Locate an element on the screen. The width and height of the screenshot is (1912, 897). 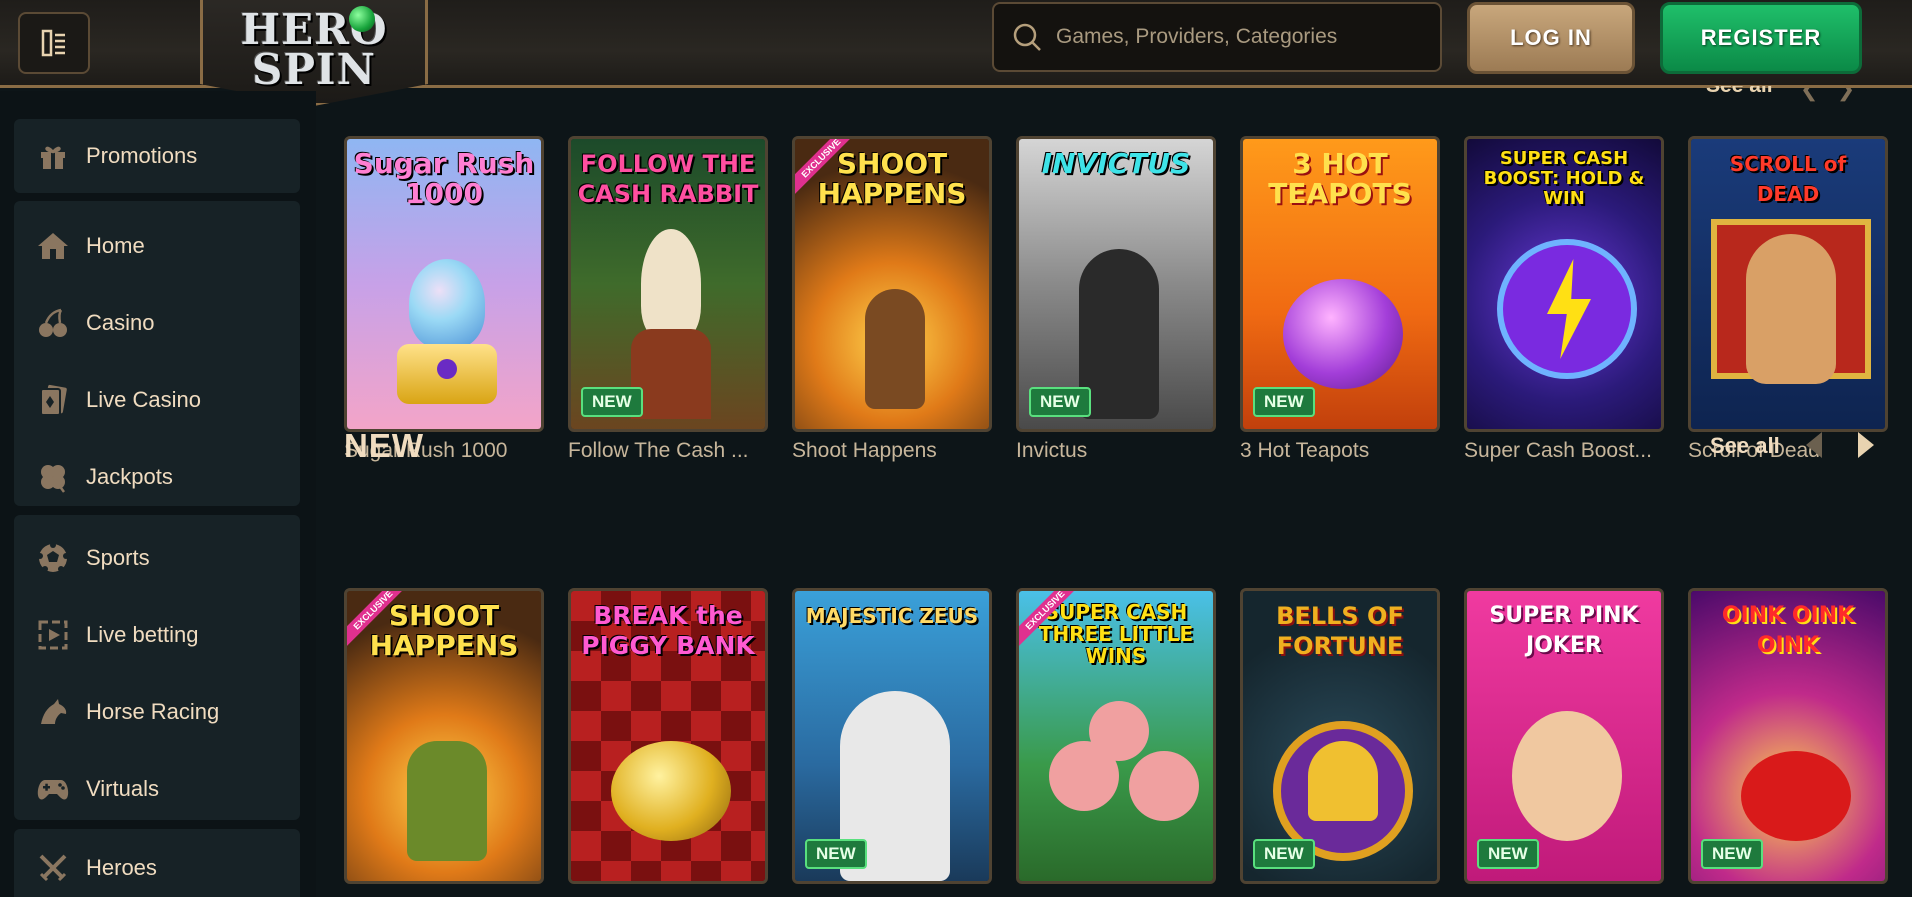
sidebar-group-heroes: Heroes is located at coordinates (157, 863).